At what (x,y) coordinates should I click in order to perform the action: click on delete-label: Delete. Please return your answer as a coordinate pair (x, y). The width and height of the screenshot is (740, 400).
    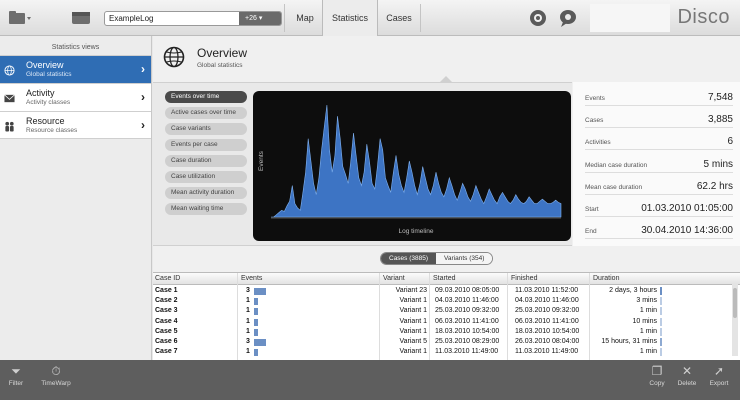
    Looking at the image, I should click on (687, 383).